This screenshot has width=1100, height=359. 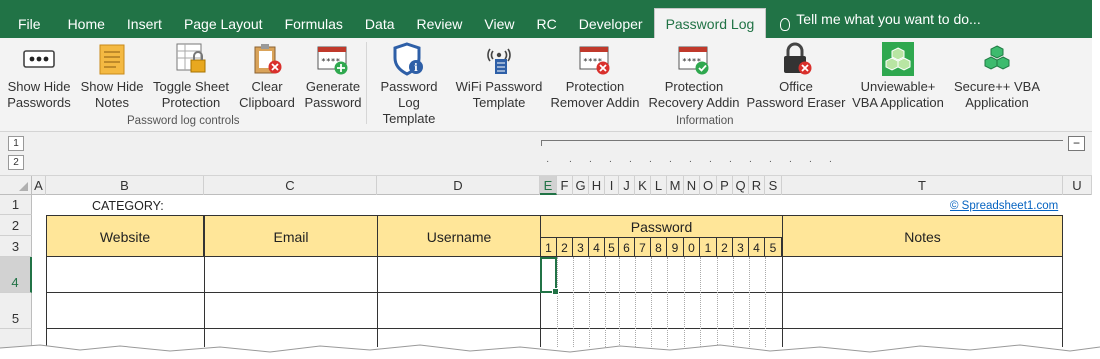 What do you see at coordinates (898, 94) in the screenshot?
I see `unviewable-vba-label: Unviewable+ VBA Application` at bounding box center [898, 94].